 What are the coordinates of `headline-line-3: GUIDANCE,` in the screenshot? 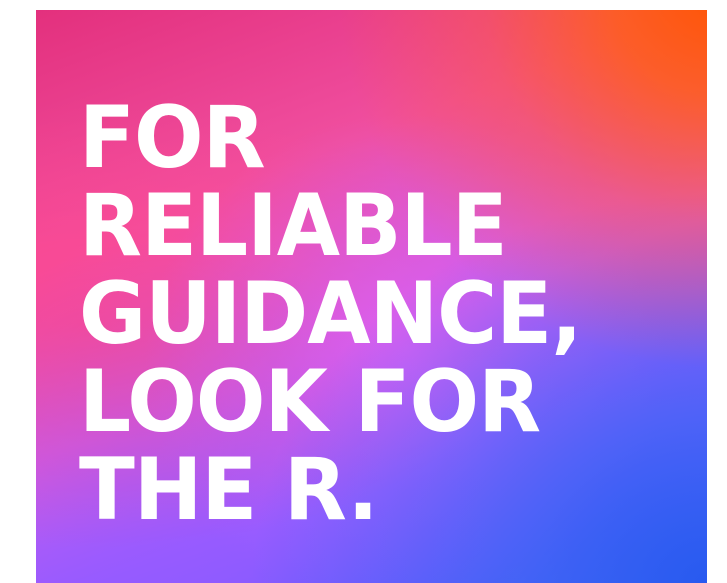 It's located at (330, 314).